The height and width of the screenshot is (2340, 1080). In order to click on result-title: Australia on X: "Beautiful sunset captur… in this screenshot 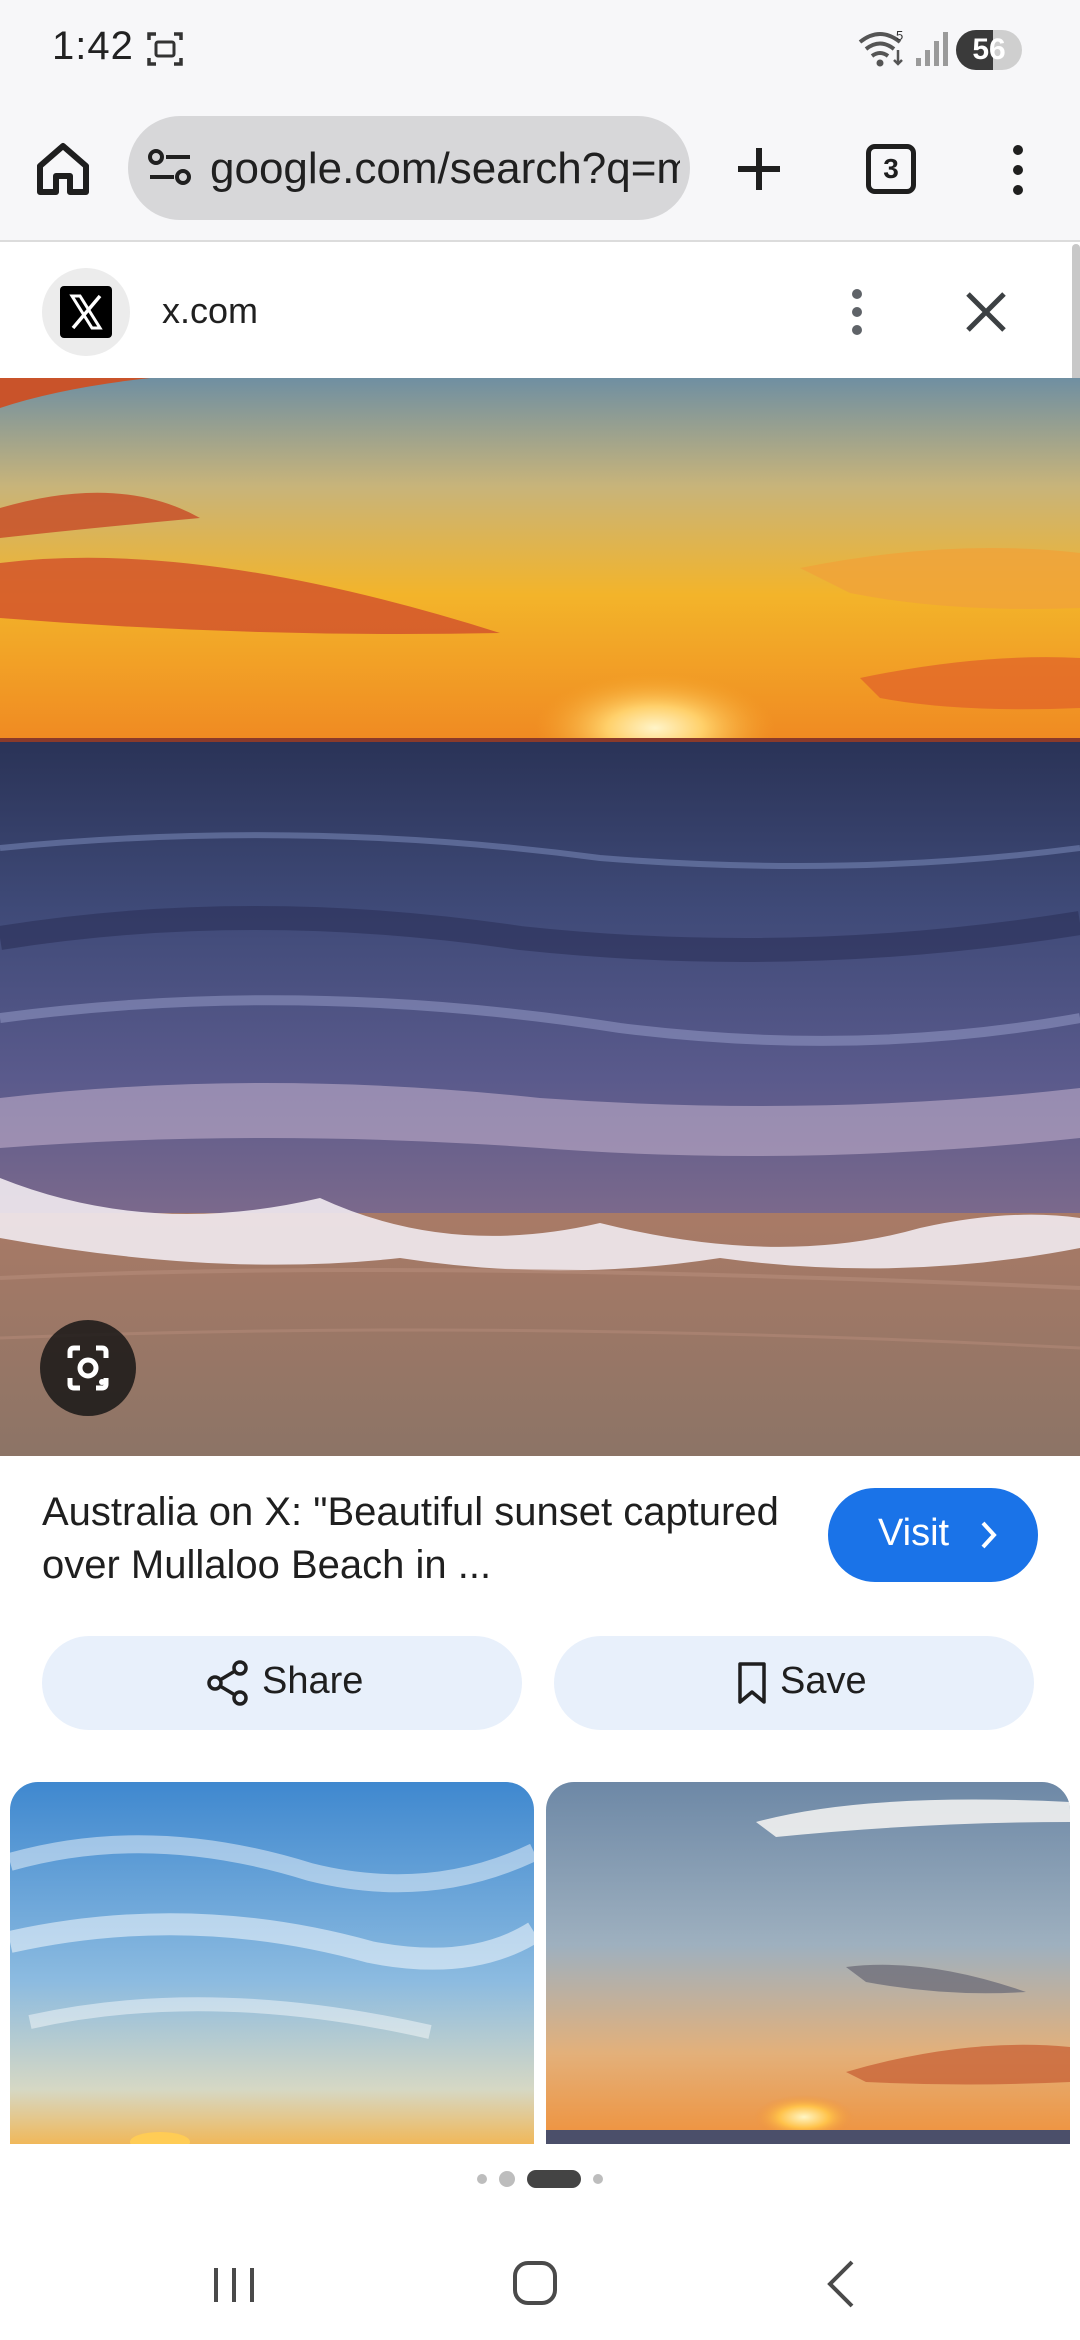, I will do `click(412, 1539)`.